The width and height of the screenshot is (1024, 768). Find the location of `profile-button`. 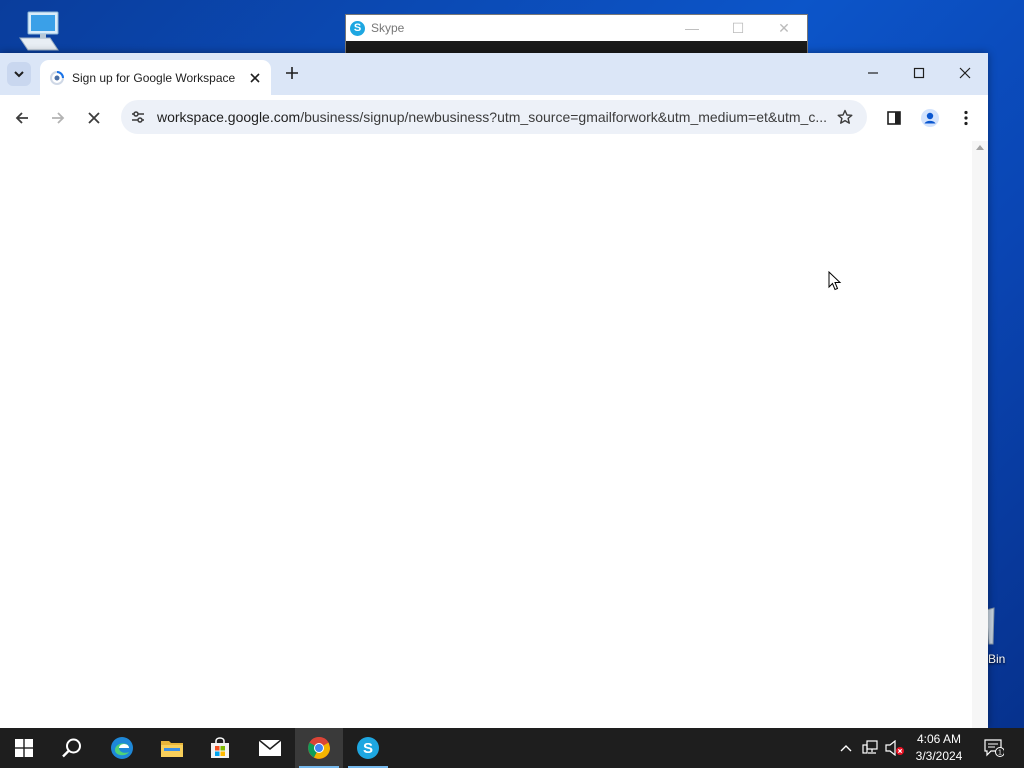

profile-button is located at coordinates (930, 118).